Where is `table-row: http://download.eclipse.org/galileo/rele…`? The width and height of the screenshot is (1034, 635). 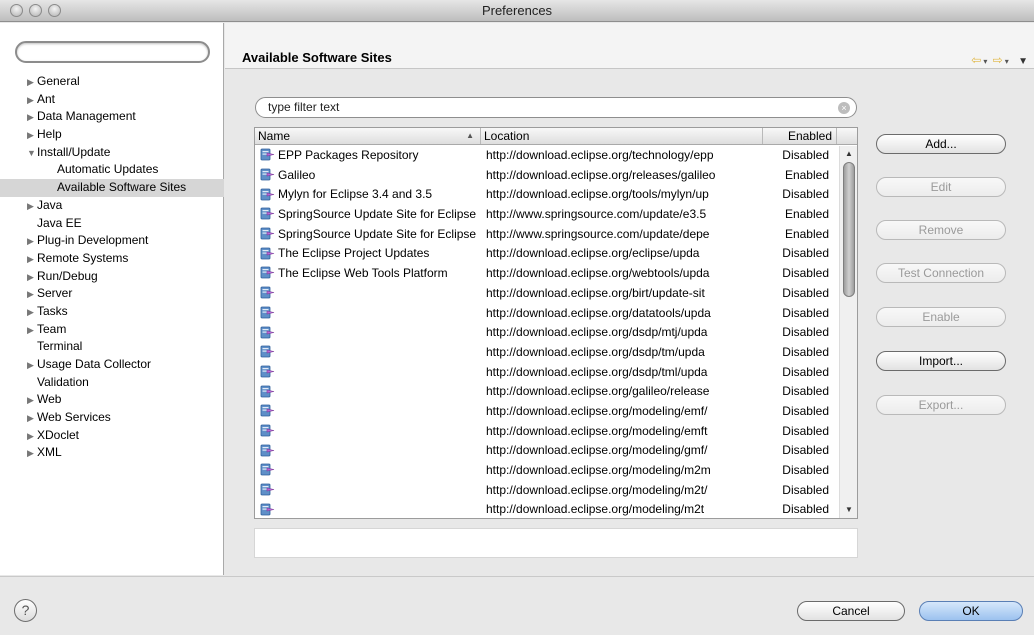
table-row: http://download.eclipse.org/galileo/rele… is located at coordinates (546, 392).